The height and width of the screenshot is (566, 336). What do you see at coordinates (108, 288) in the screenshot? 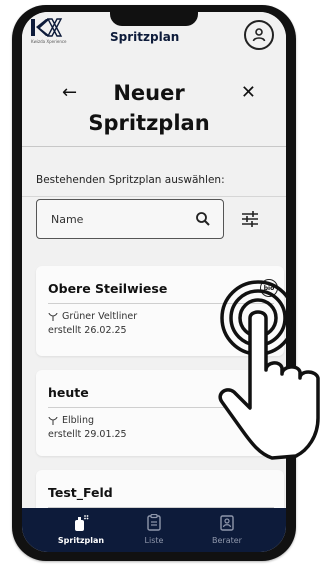
I see `plan-card-title: Obere Steilwiese` at bounding box center [108, 288].